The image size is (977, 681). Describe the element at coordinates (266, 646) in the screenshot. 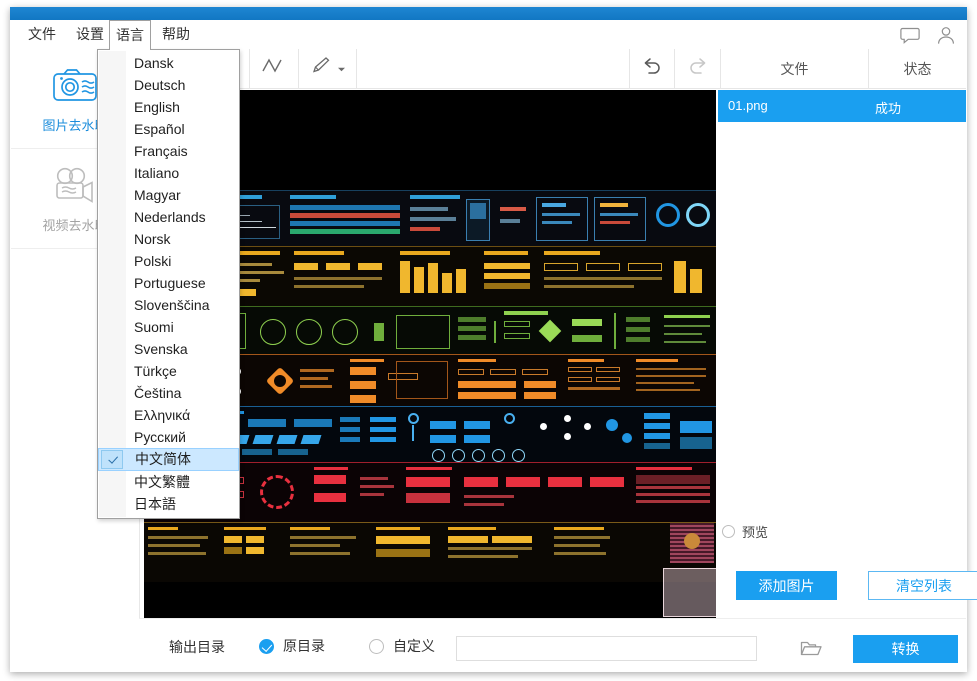

I see `original-dir-radio` at that location.